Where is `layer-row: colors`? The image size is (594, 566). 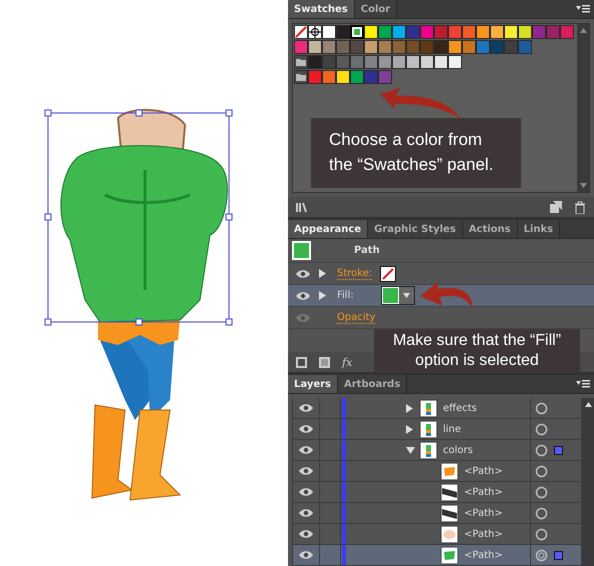
layer-row: colors is located at coordinates (437, 450).